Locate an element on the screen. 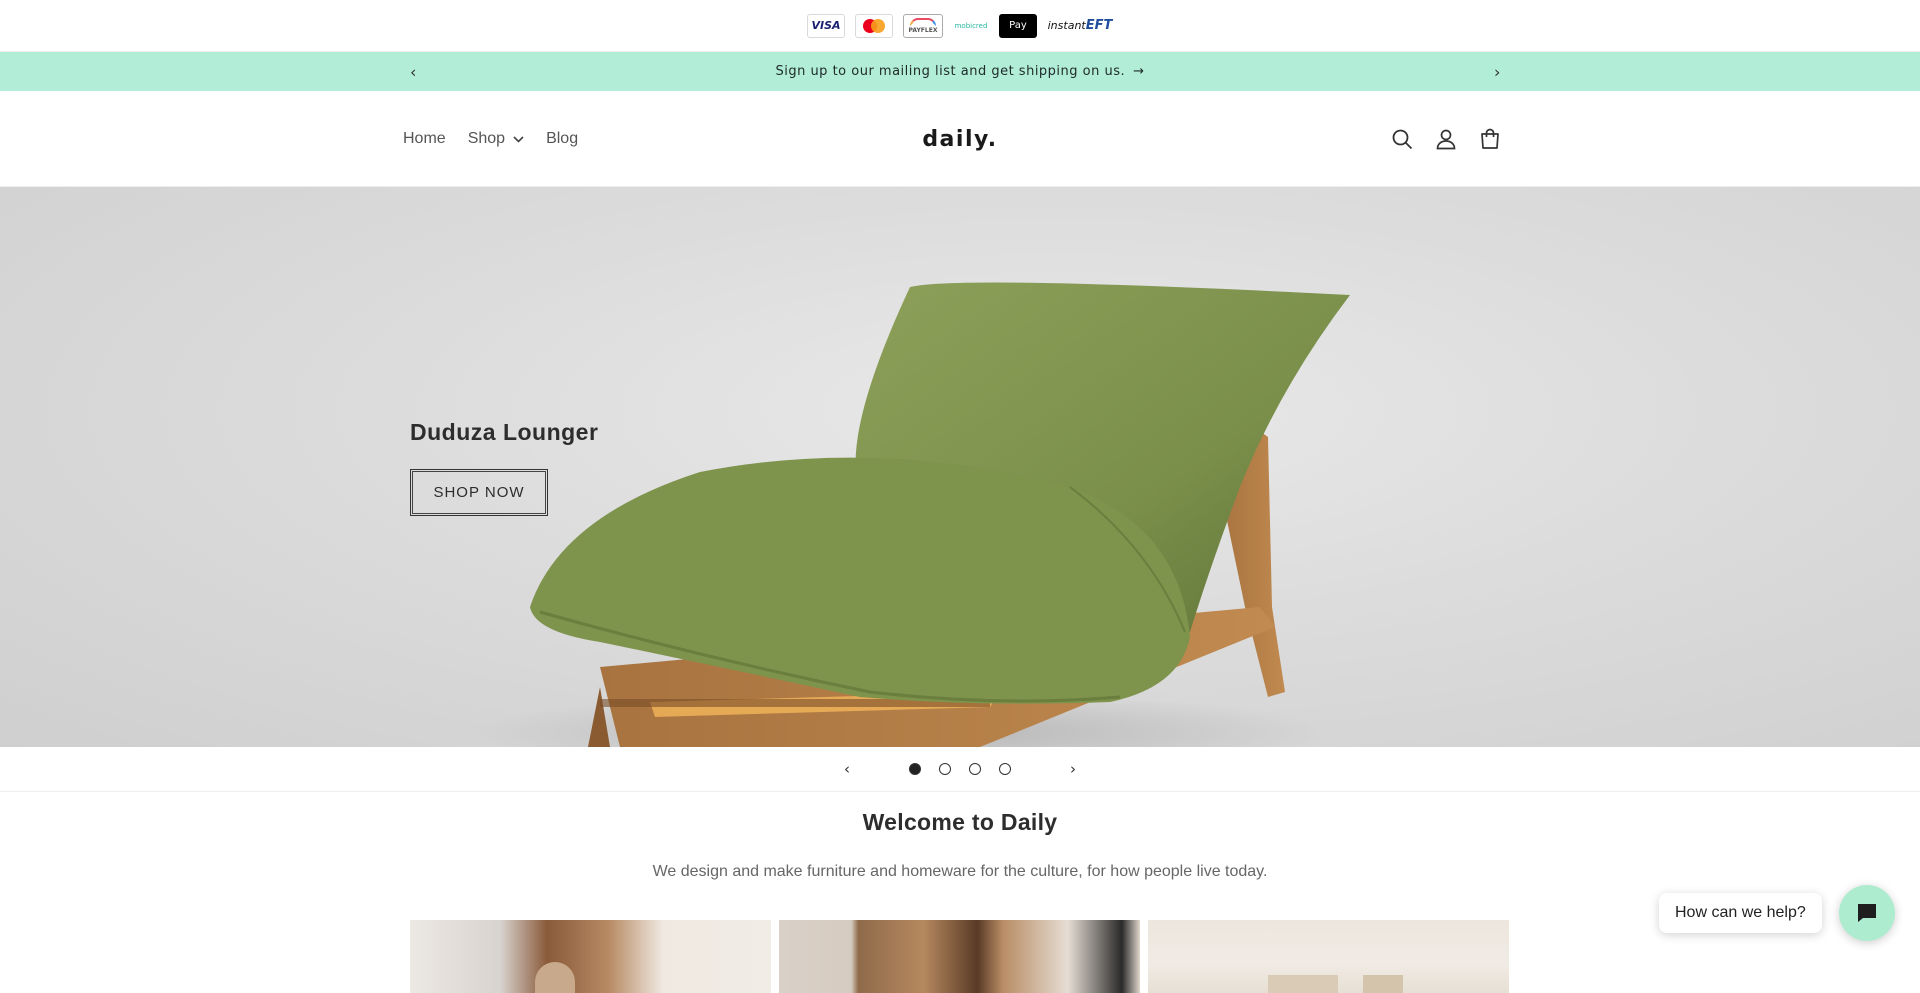 The width and height of the screenshot is (1920, 993). collection-tiles is located at coordinates (959, 956).